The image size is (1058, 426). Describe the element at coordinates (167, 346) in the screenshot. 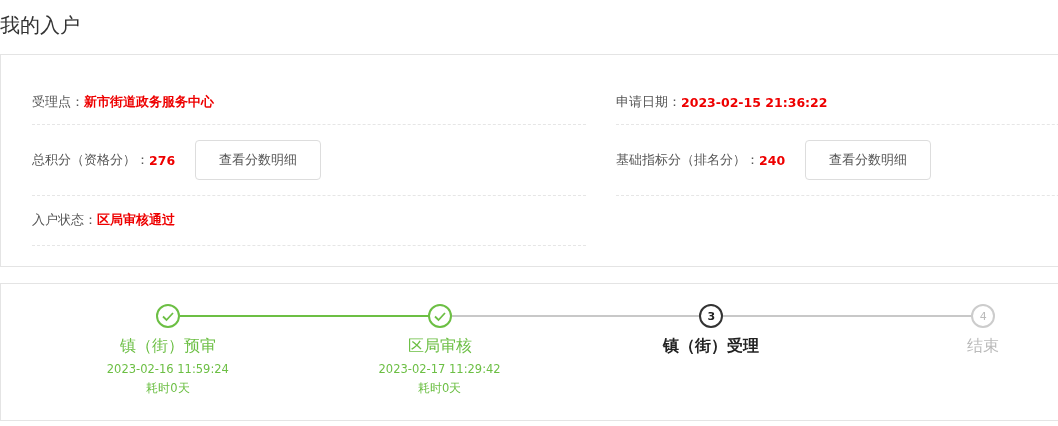

I see `step-title: 镇（街）预审` at that location.